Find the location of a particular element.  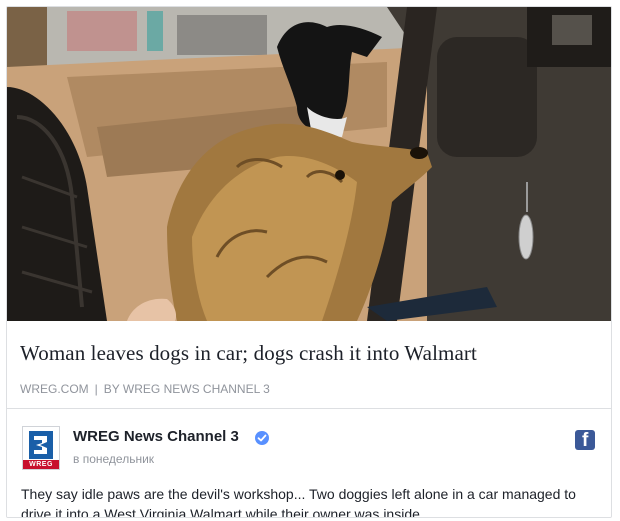

article-byline: BY WREG NEWS CHANNEL 3 is located at coordinates (187, 389).